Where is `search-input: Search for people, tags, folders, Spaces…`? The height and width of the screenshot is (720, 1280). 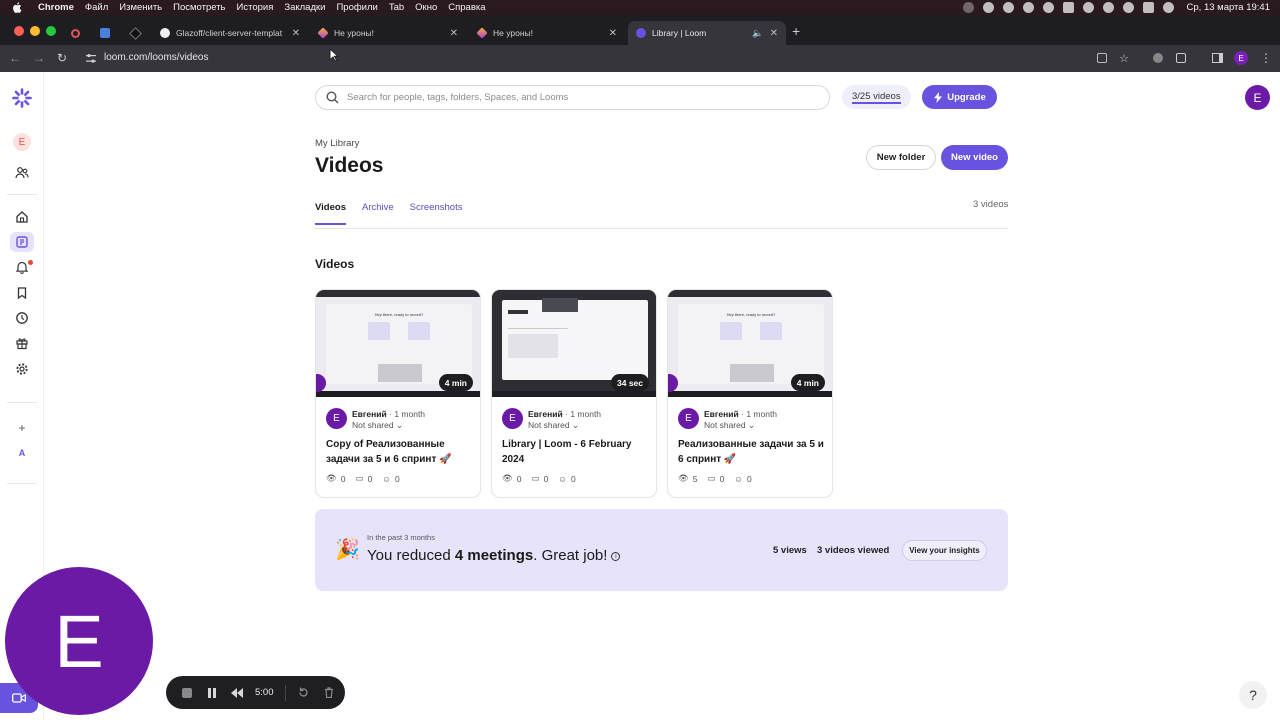
search-input: Search for people, tags, folders, Spaces… is located at coordinates (572, 97).